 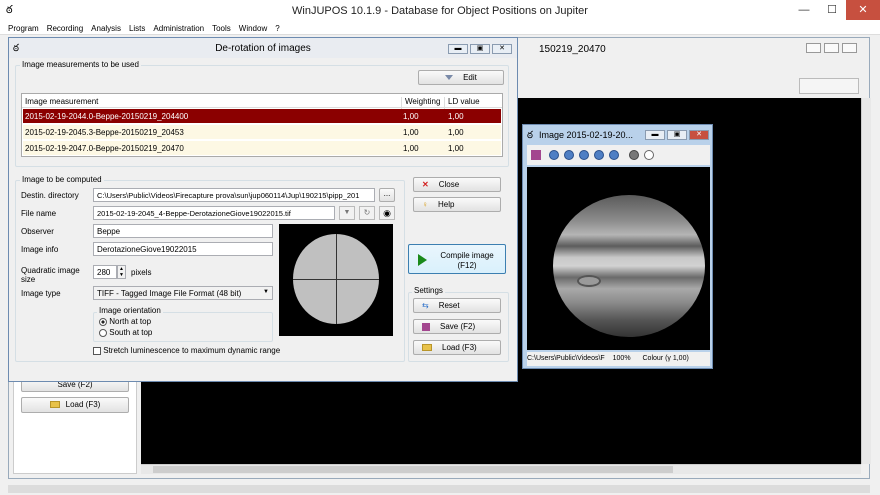 I want to click on north-radio: North at top, so click(x=125, y=321).